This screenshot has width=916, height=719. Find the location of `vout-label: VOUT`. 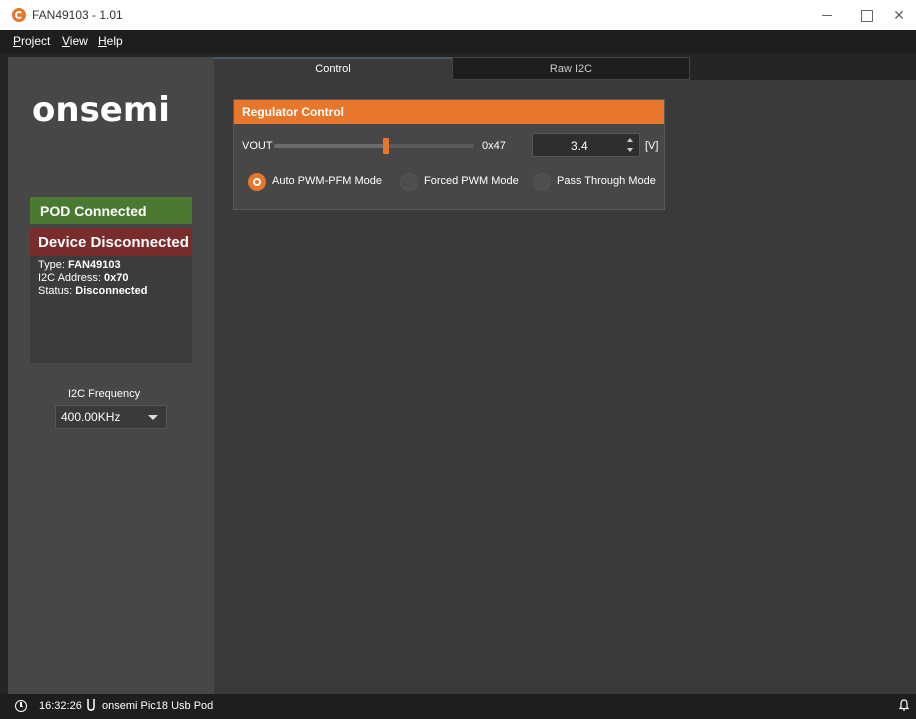

vout-label: VOUT is located at coordinates (257, 146).